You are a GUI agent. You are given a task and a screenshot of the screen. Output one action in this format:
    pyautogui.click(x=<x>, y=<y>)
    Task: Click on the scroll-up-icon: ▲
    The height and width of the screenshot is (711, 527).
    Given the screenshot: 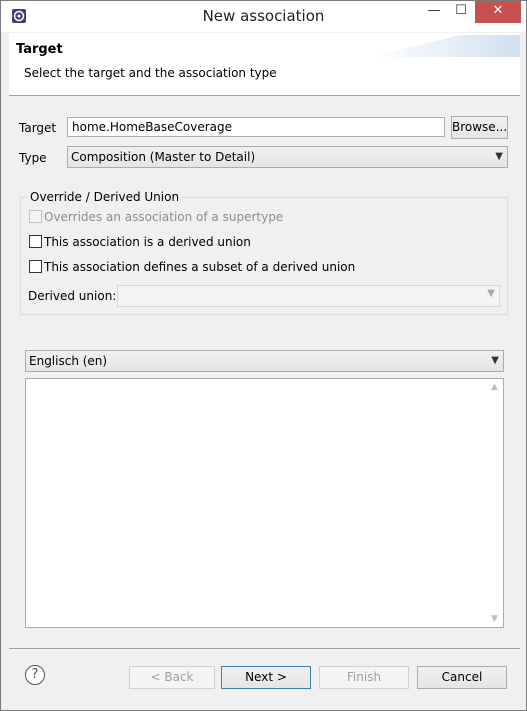 What is the action you would take?
    pyautogui.click(x=494, y=387)
    